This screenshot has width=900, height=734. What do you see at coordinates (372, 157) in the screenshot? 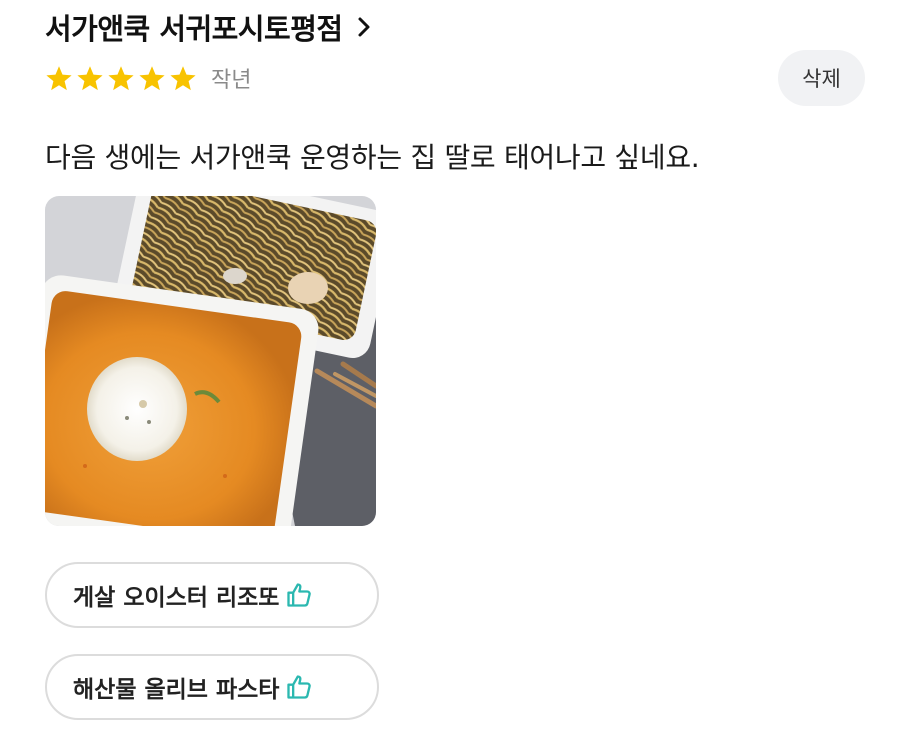
I see `review-text: 다음 생에는 서가앤쿡 운영하는 집 딸로 태어나고 싶네요.` at bounding box center [372, 157].